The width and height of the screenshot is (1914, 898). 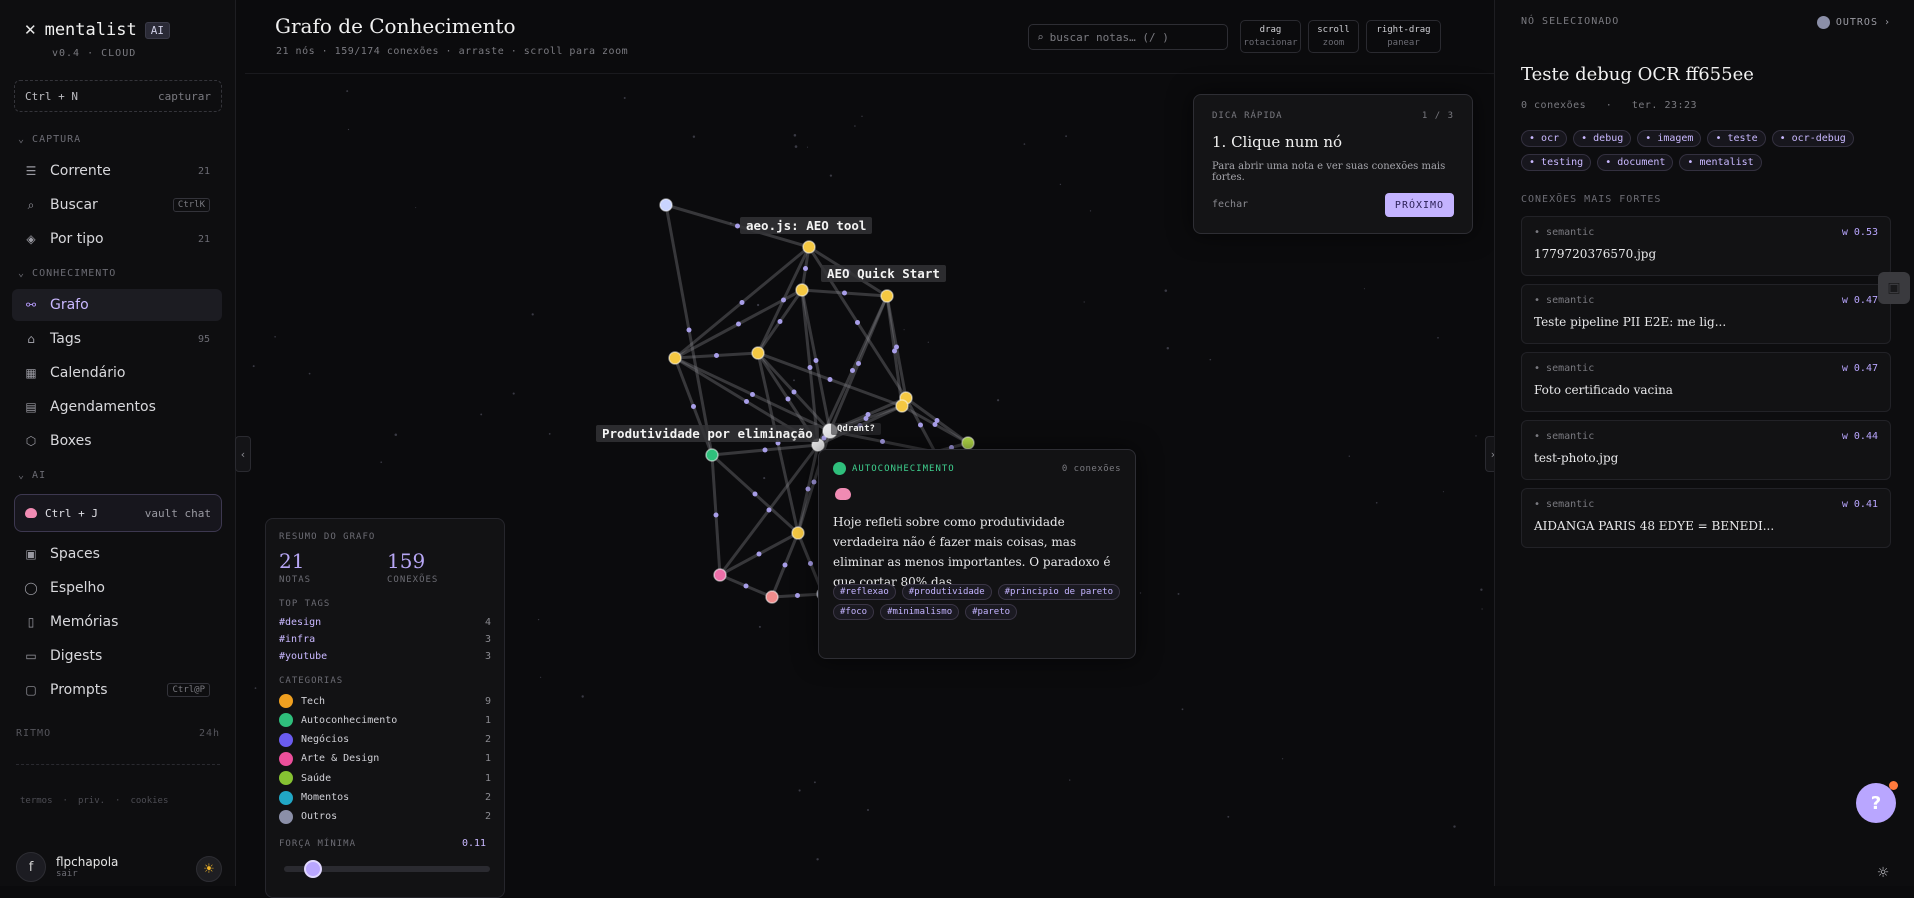 I want to click on page-title: Grafo de Conhecimento, so click(x=395, y=26).